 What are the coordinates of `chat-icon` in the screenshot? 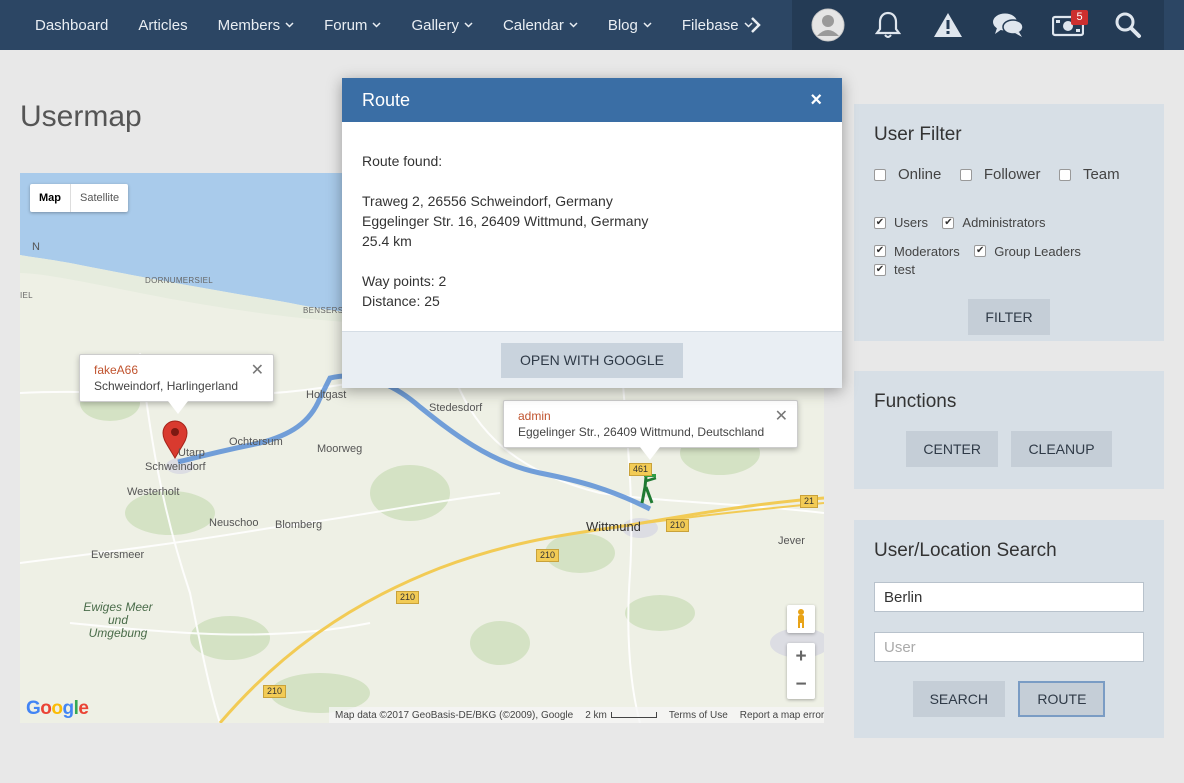 It's located at (1008, 25).